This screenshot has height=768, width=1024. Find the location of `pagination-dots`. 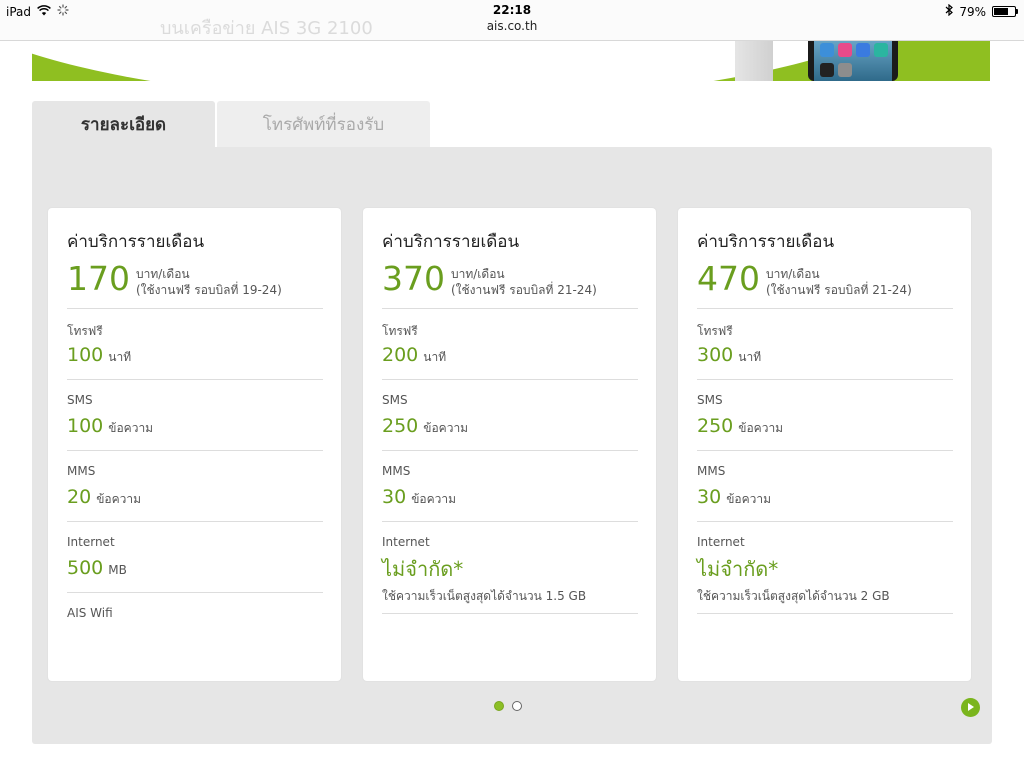

pagination-dots is located at coordinates (508, 706).